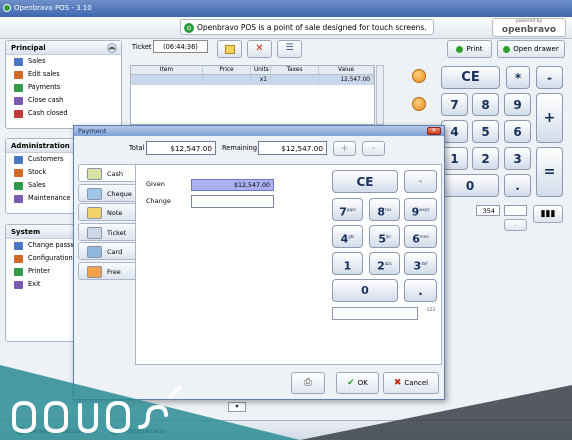 The width and height of the screenshot is (572, 440). I want to click on keypad-digit-9-button: 9wxyz, so click(420, 209).